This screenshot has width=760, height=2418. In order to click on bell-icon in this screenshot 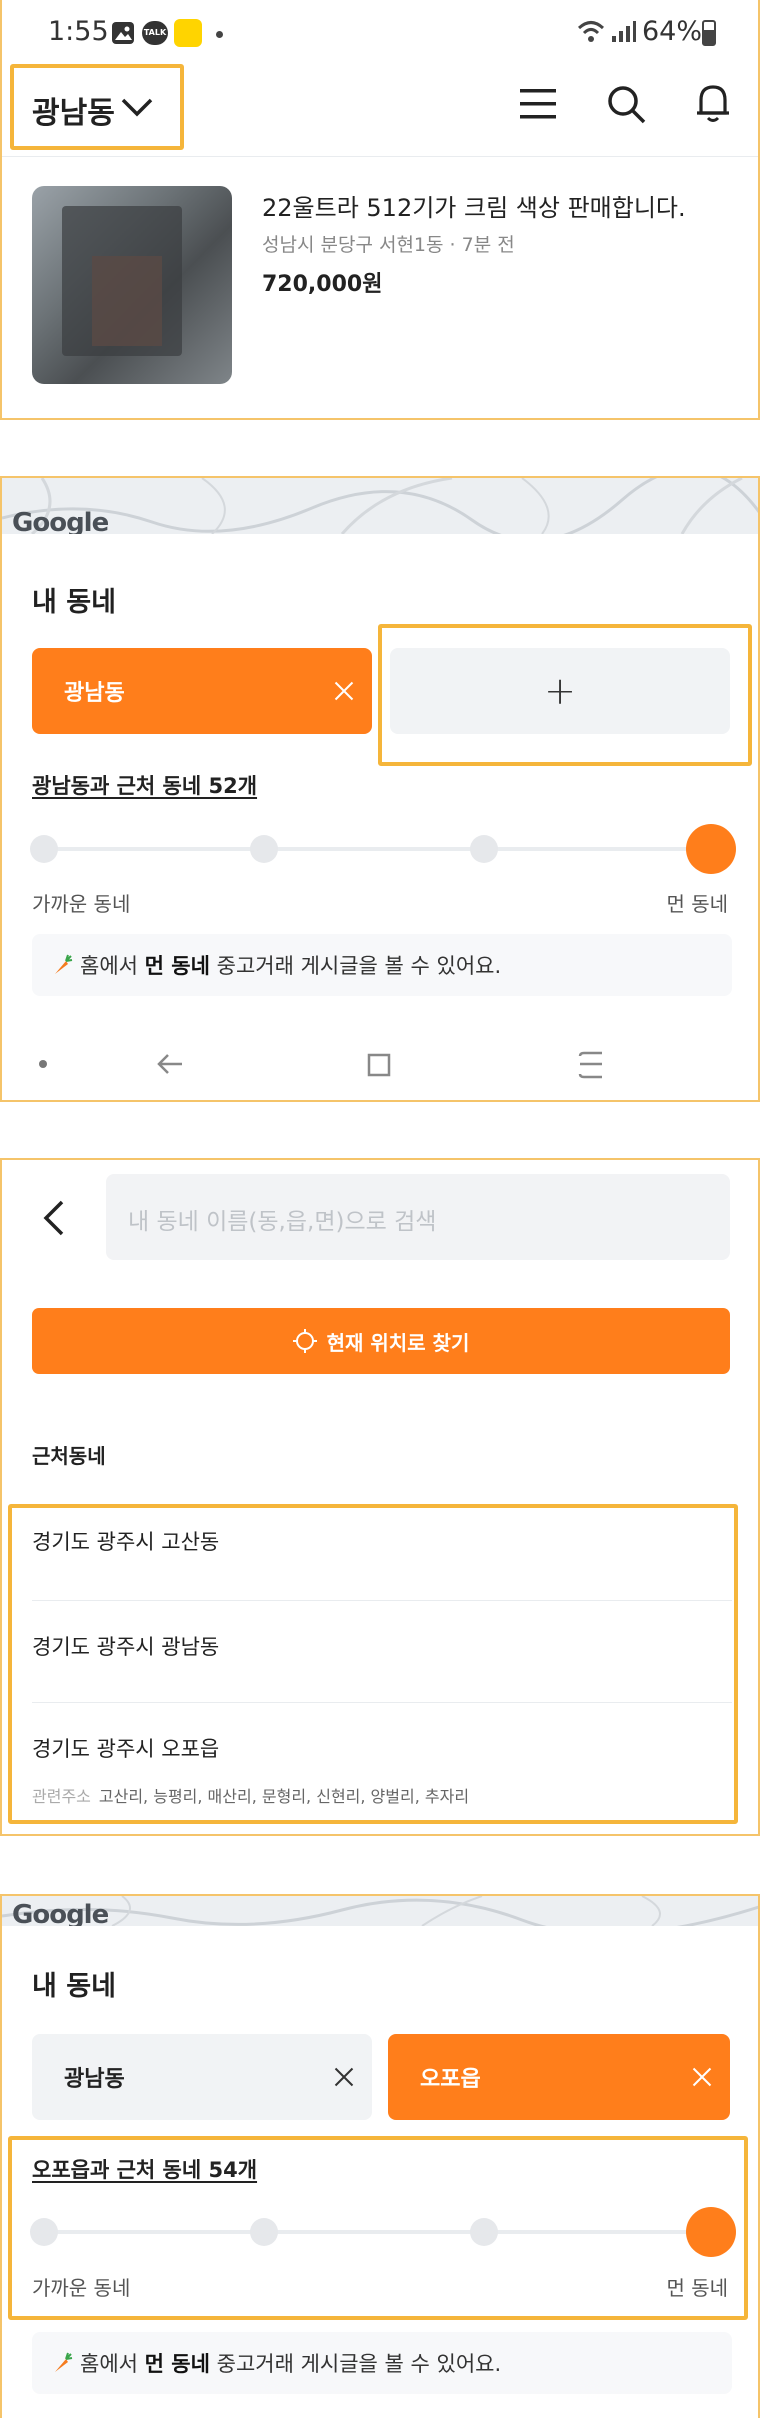, I will do `click(713, 105)`.